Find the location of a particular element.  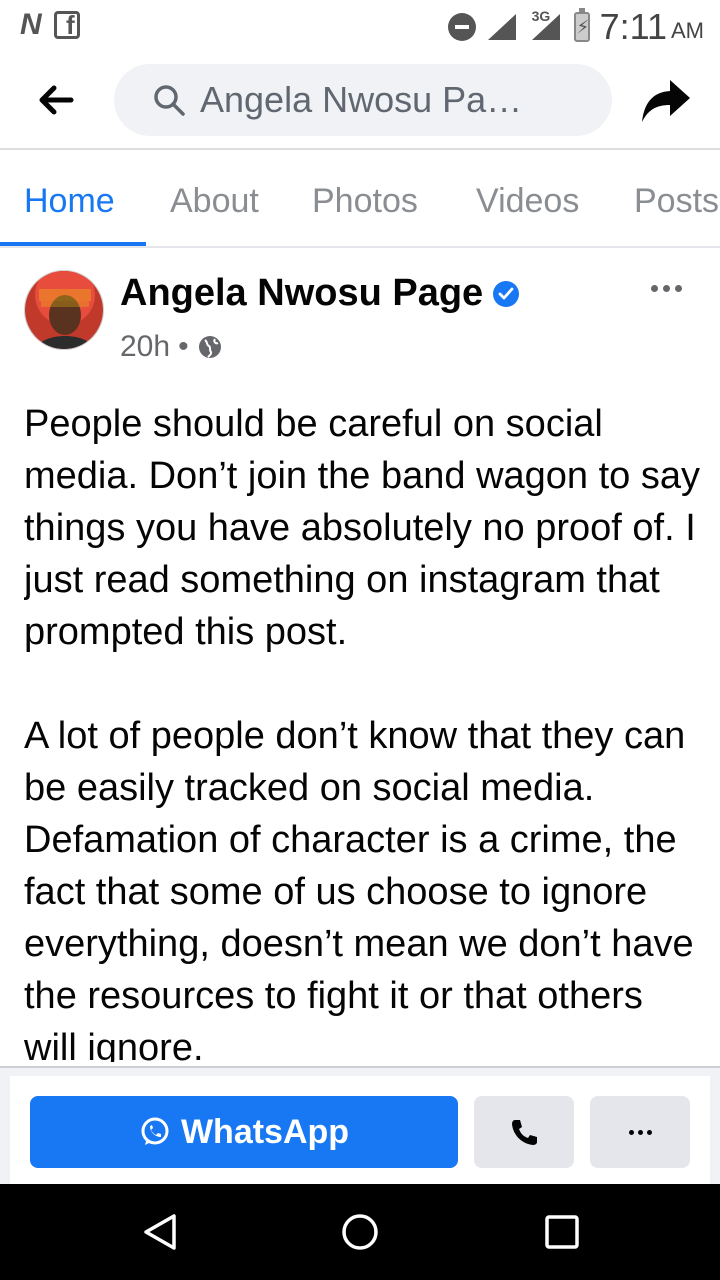

more-actions-button is located at coordinates (640, 1132).